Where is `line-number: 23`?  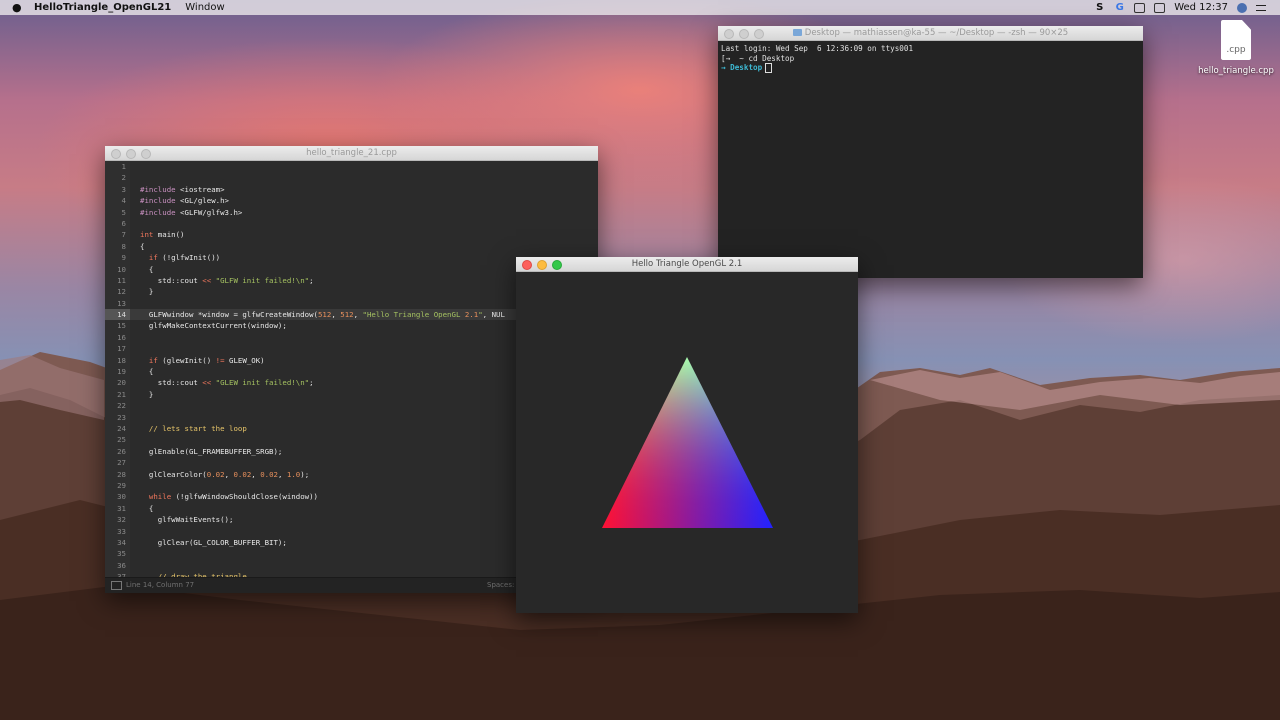
line-number: 23 is located at coordinates (121, 417).